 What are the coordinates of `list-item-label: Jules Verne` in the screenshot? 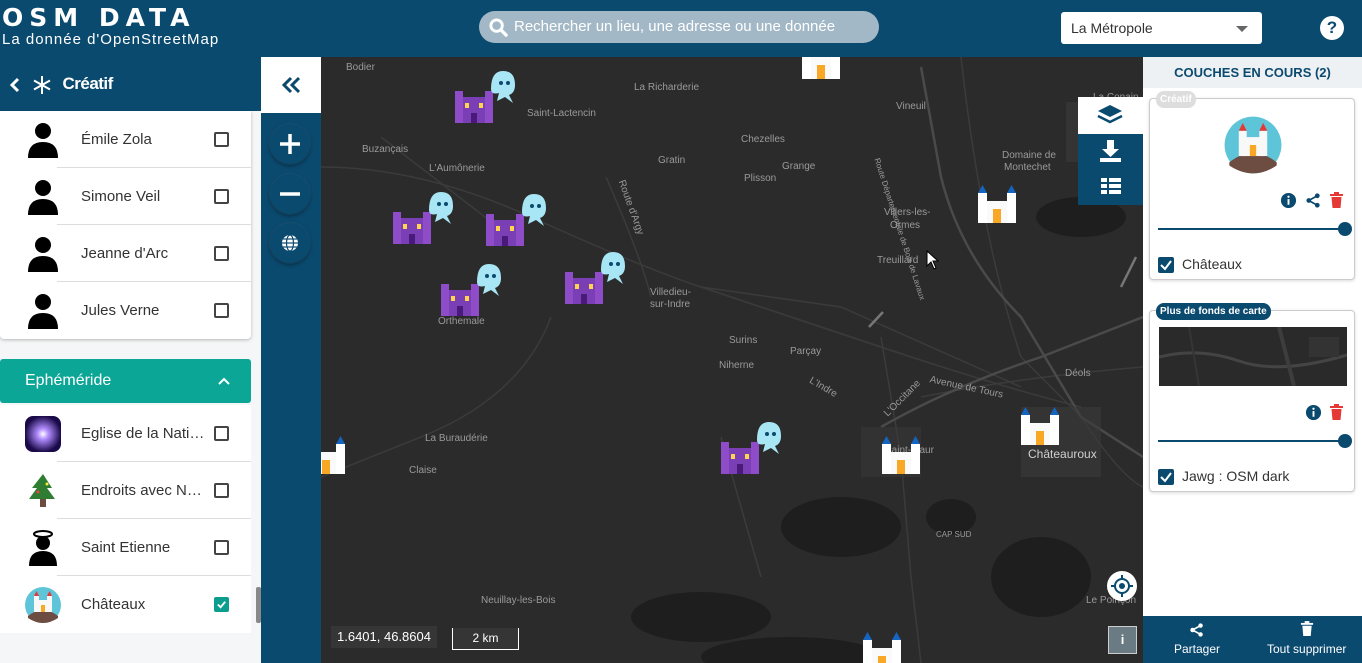 It's located at (120, 310).